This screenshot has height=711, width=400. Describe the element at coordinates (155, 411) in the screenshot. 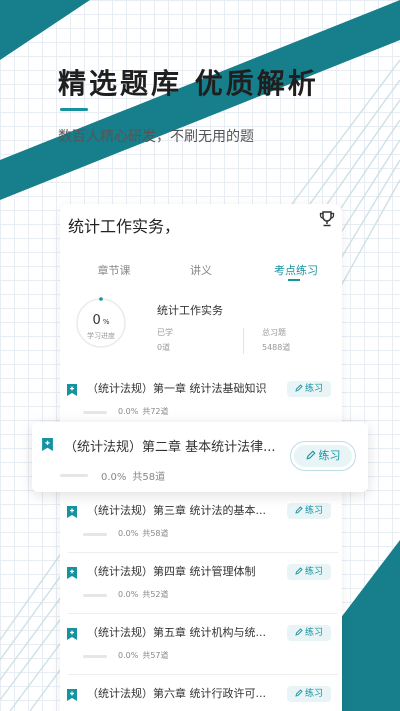

I see `chapter-count: 共72道` at that location.